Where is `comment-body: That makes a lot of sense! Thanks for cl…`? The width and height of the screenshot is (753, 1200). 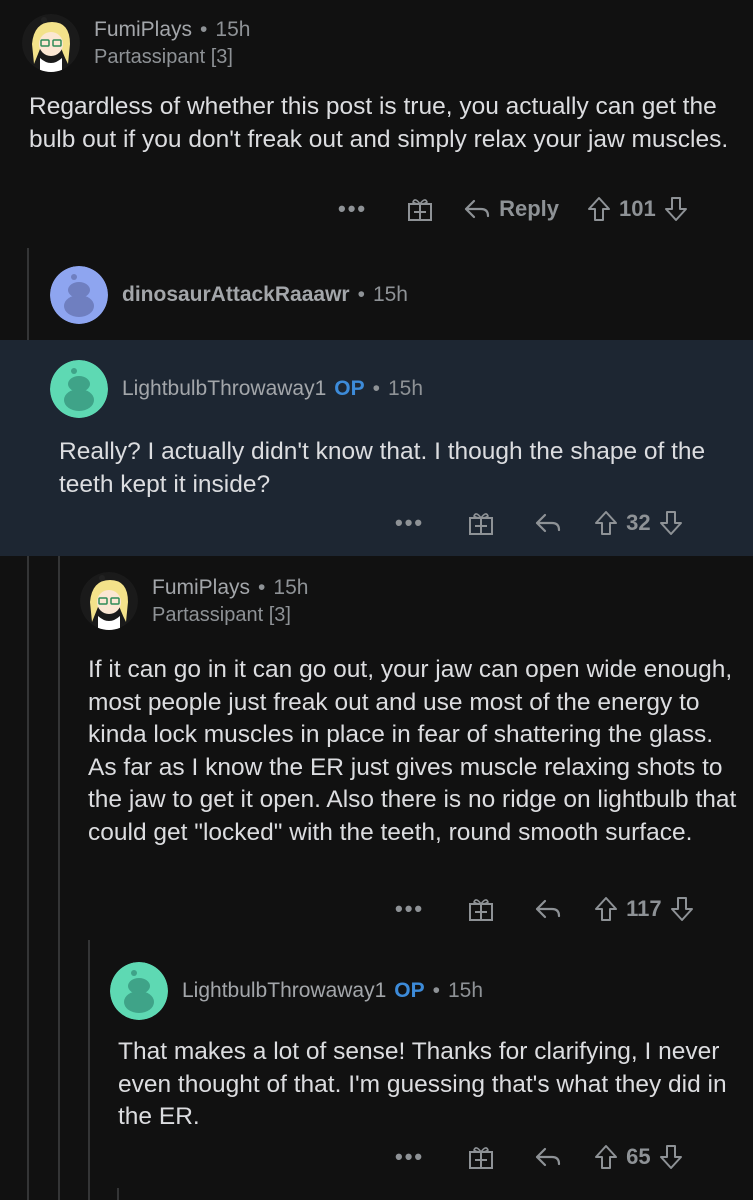 comment-body: That makes a lot of sense! Thanks for cl… is located at coordinates (422, 1084).